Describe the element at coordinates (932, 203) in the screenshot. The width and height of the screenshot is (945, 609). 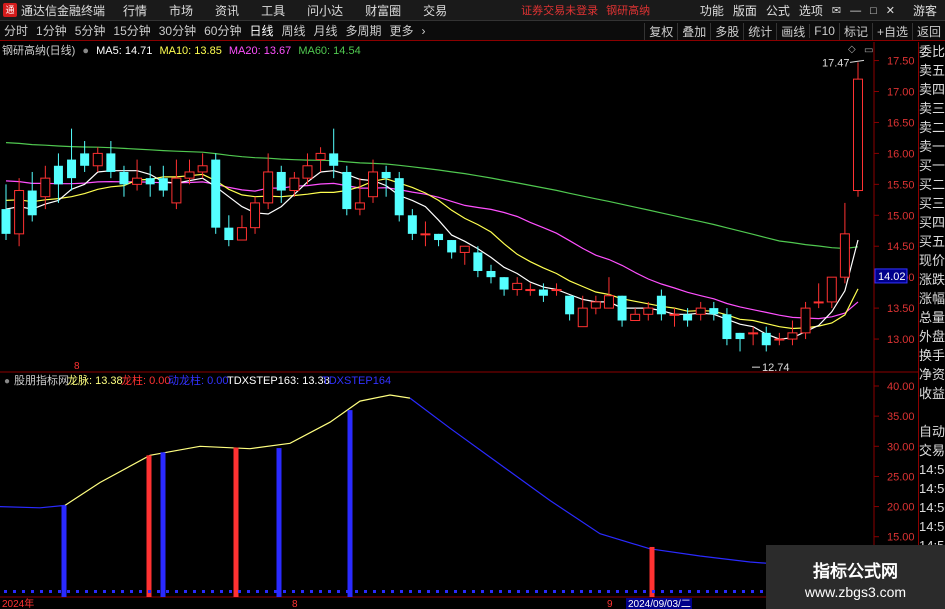
I see `side-panel-item: 买三` at that location.